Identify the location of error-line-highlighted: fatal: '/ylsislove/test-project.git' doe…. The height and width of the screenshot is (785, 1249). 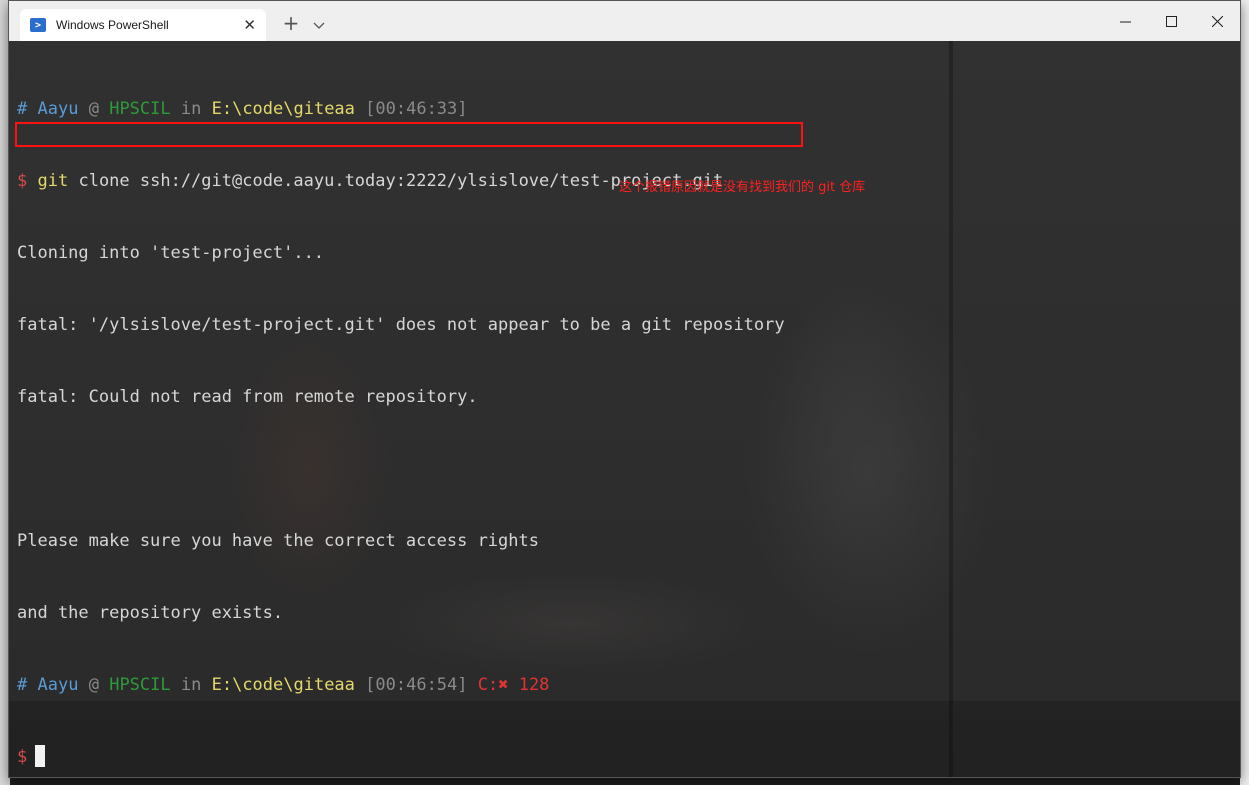
(401, 325).